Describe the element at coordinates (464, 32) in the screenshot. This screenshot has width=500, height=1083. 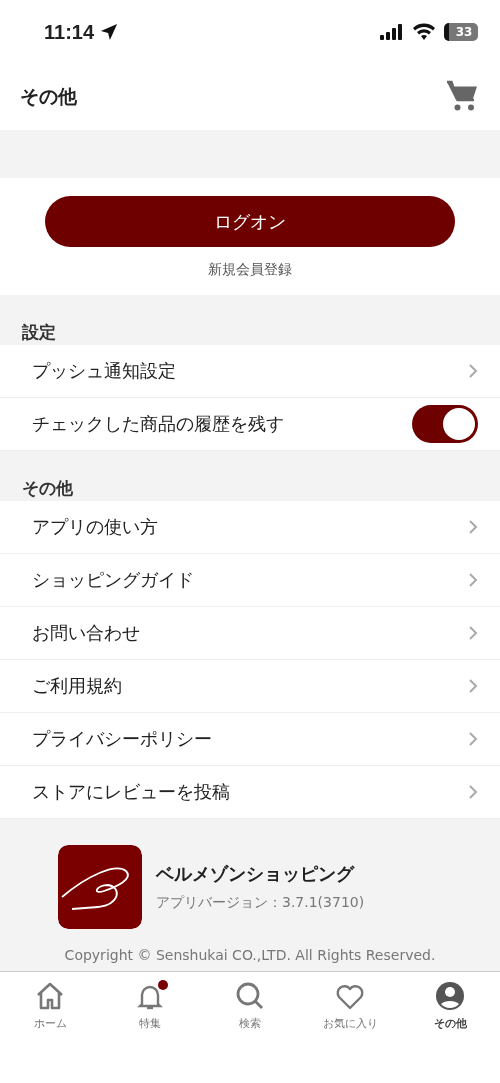
I see `battery-level: 33` at that location.